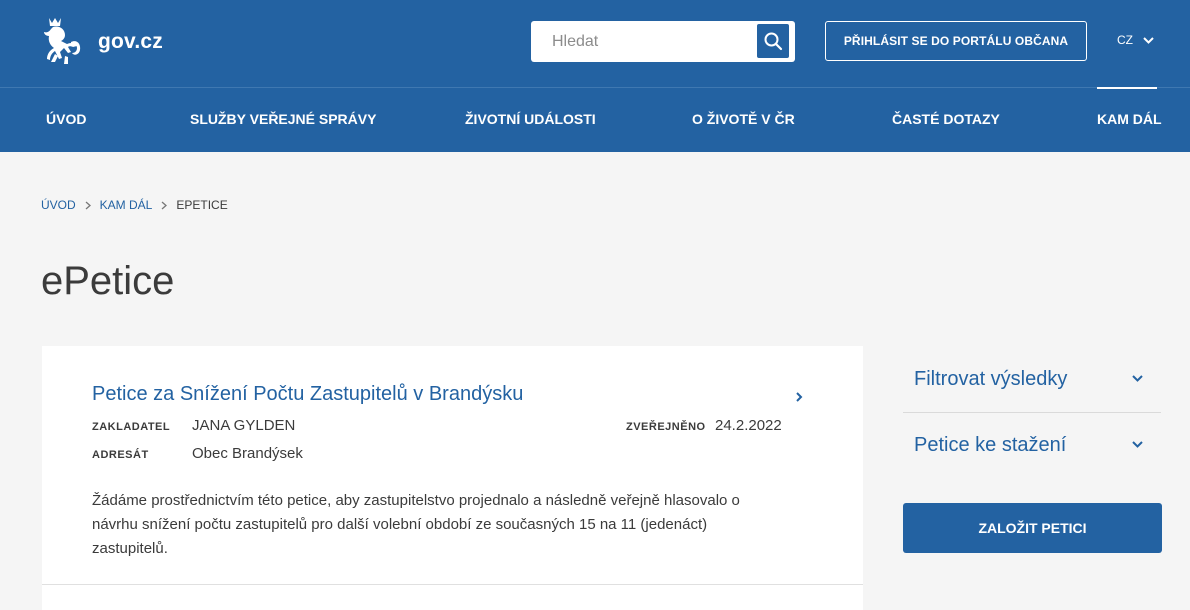  What do you see at coordinates (131, 427) in the screenshot?
I see `founder-label: ZAKLADATEL` at bounding box center [131, 427].